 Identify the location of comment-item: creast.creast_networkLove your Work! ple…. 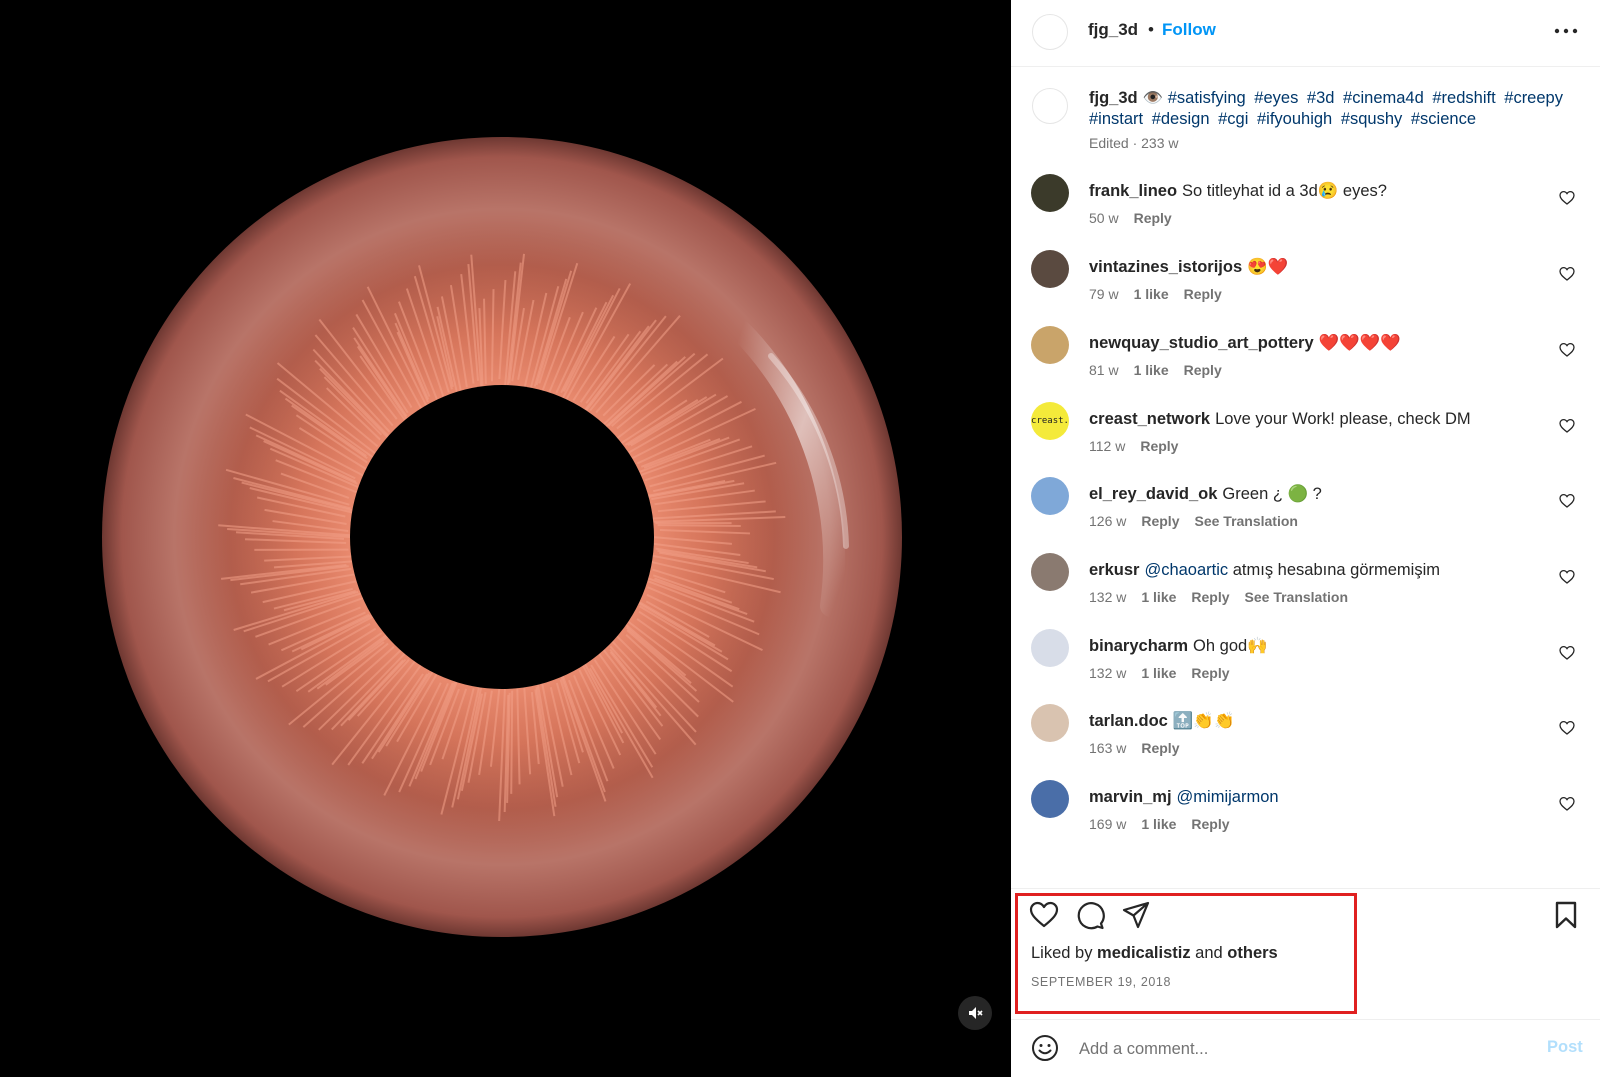
(1305, 448).